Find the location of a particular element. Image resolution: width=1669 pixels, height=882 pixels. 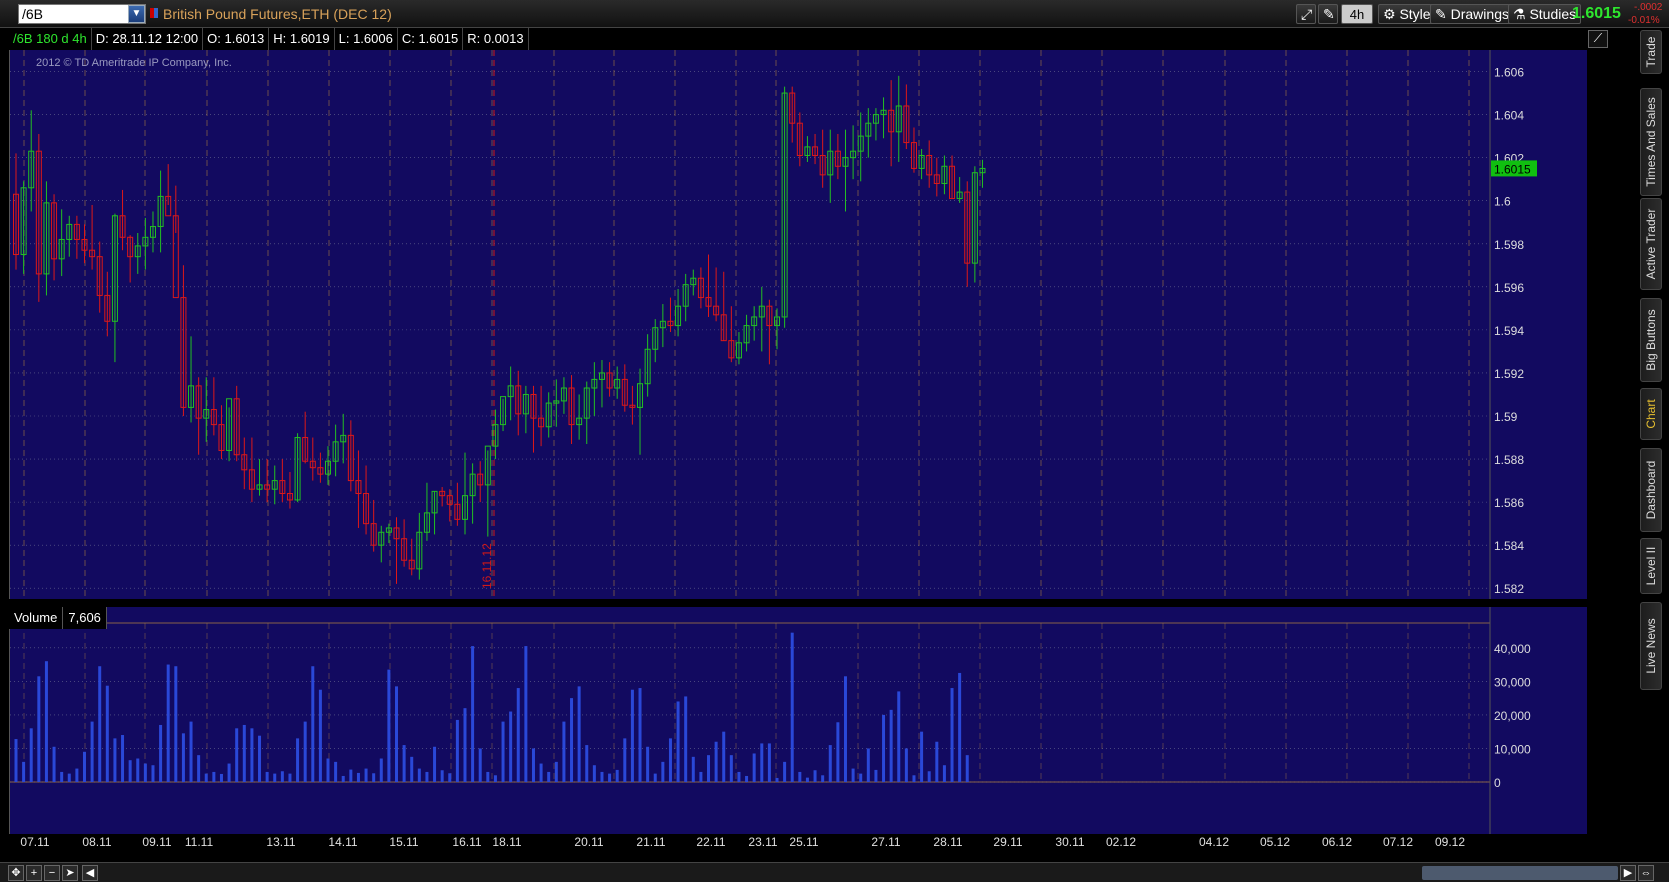

pane-divider is located at coordinates (798, 603).